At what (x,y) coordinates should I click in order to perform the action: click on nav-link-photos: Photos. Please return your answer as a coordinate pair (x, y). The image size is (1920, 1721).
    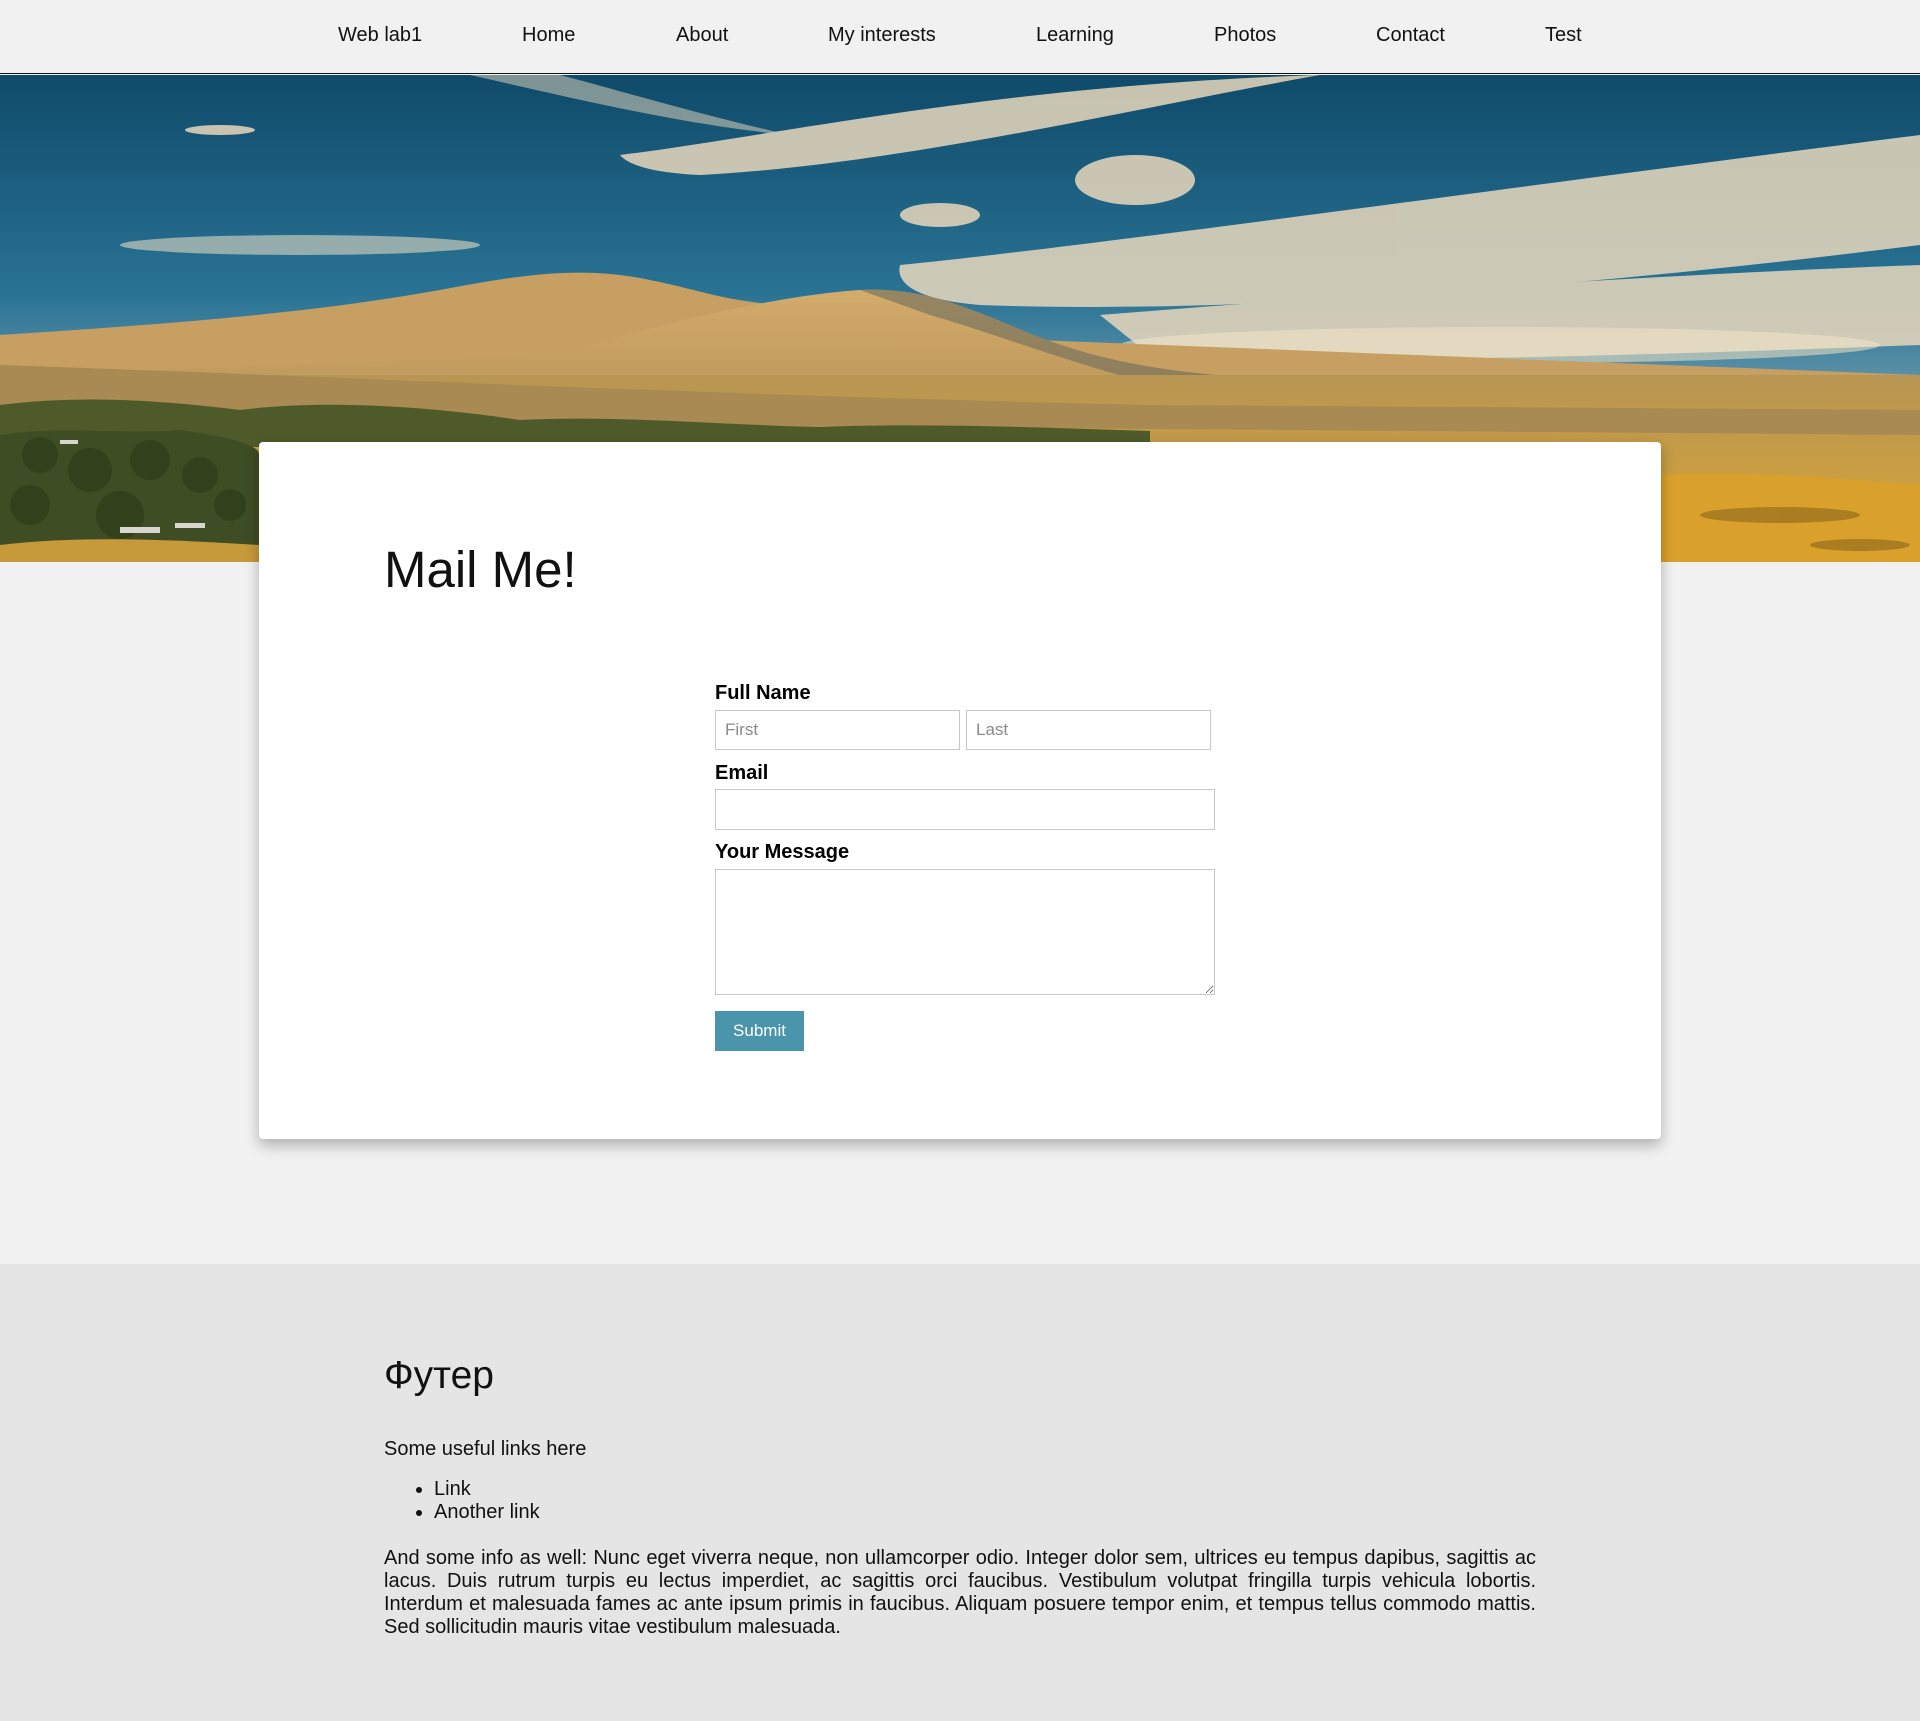
    Looking at the image, I should click on (1245, 35).